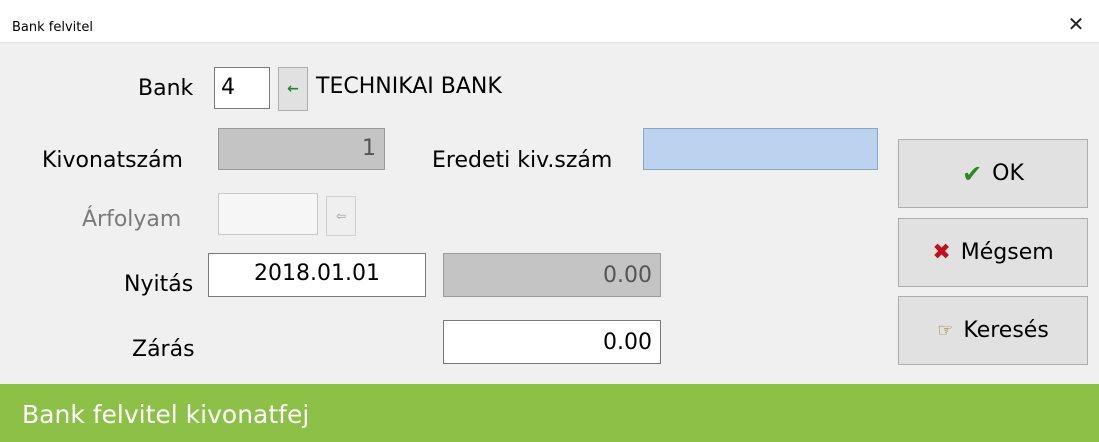 This screenshot has height=442, width=1099. What do you see at coordinates (409, 86) in the screenshot?
I see `bank-name: TECHNIKAI BANK` at bounding box center [409, 86].